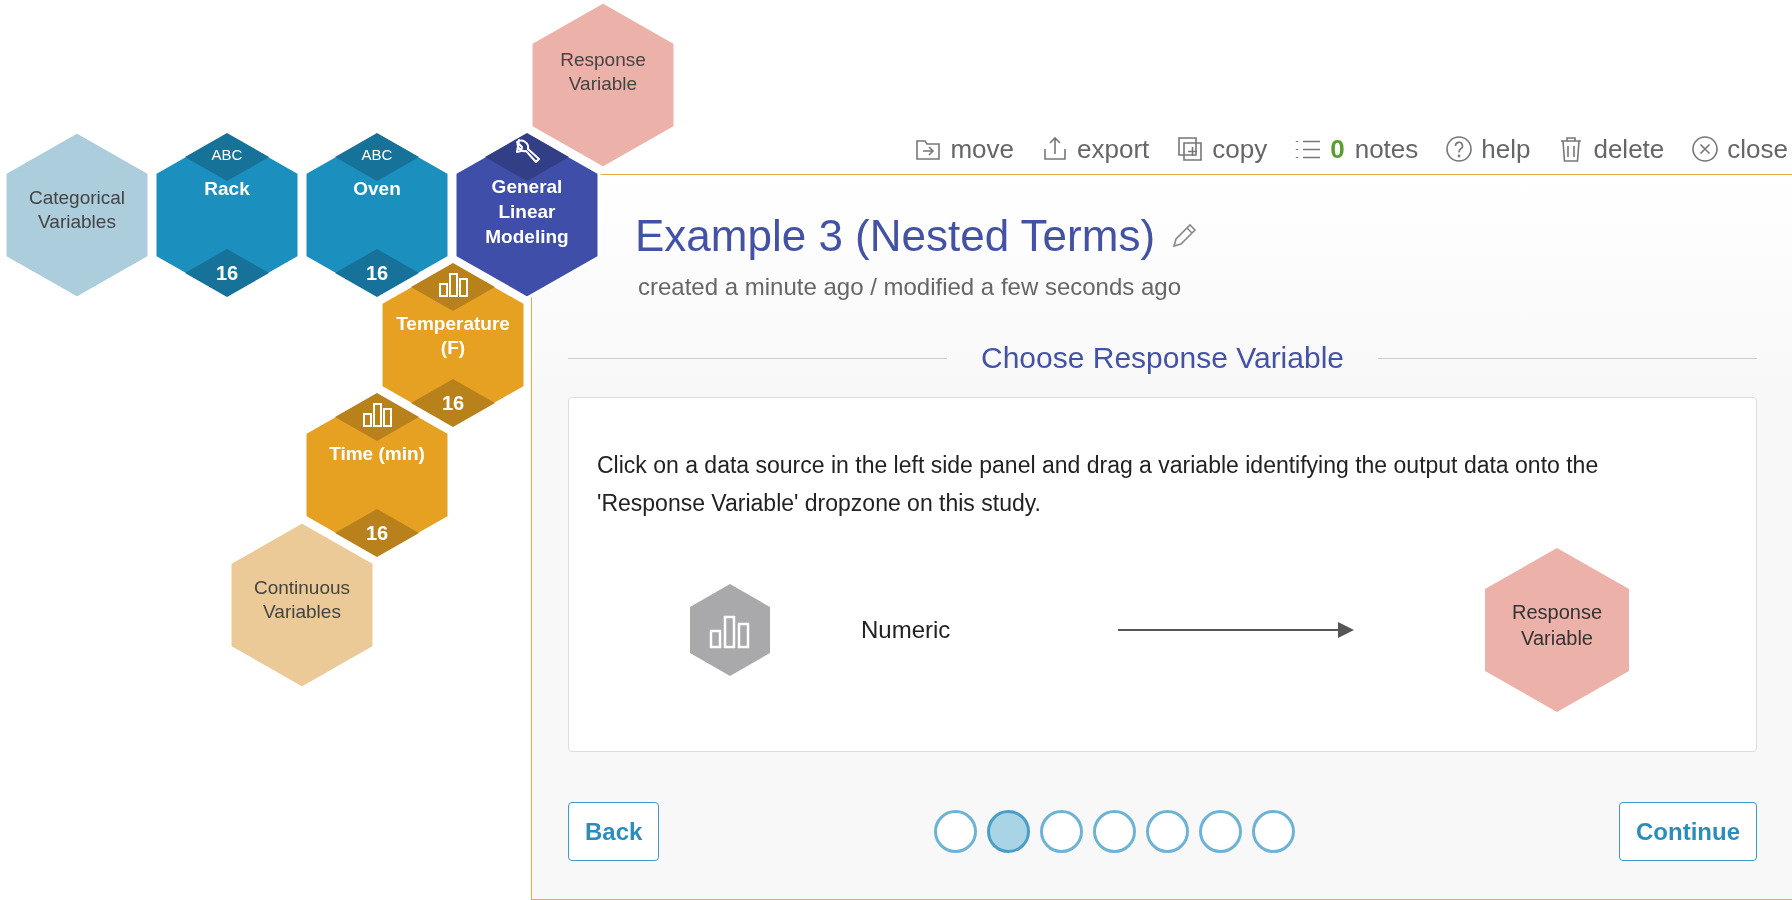 Image resolution: width=1792 pixels, height=900 pixels. What do you see at coordinates (527, 212) in the screenshot?
I see `tile-label: General Linear Modeling` at bounding box center [527, 212].